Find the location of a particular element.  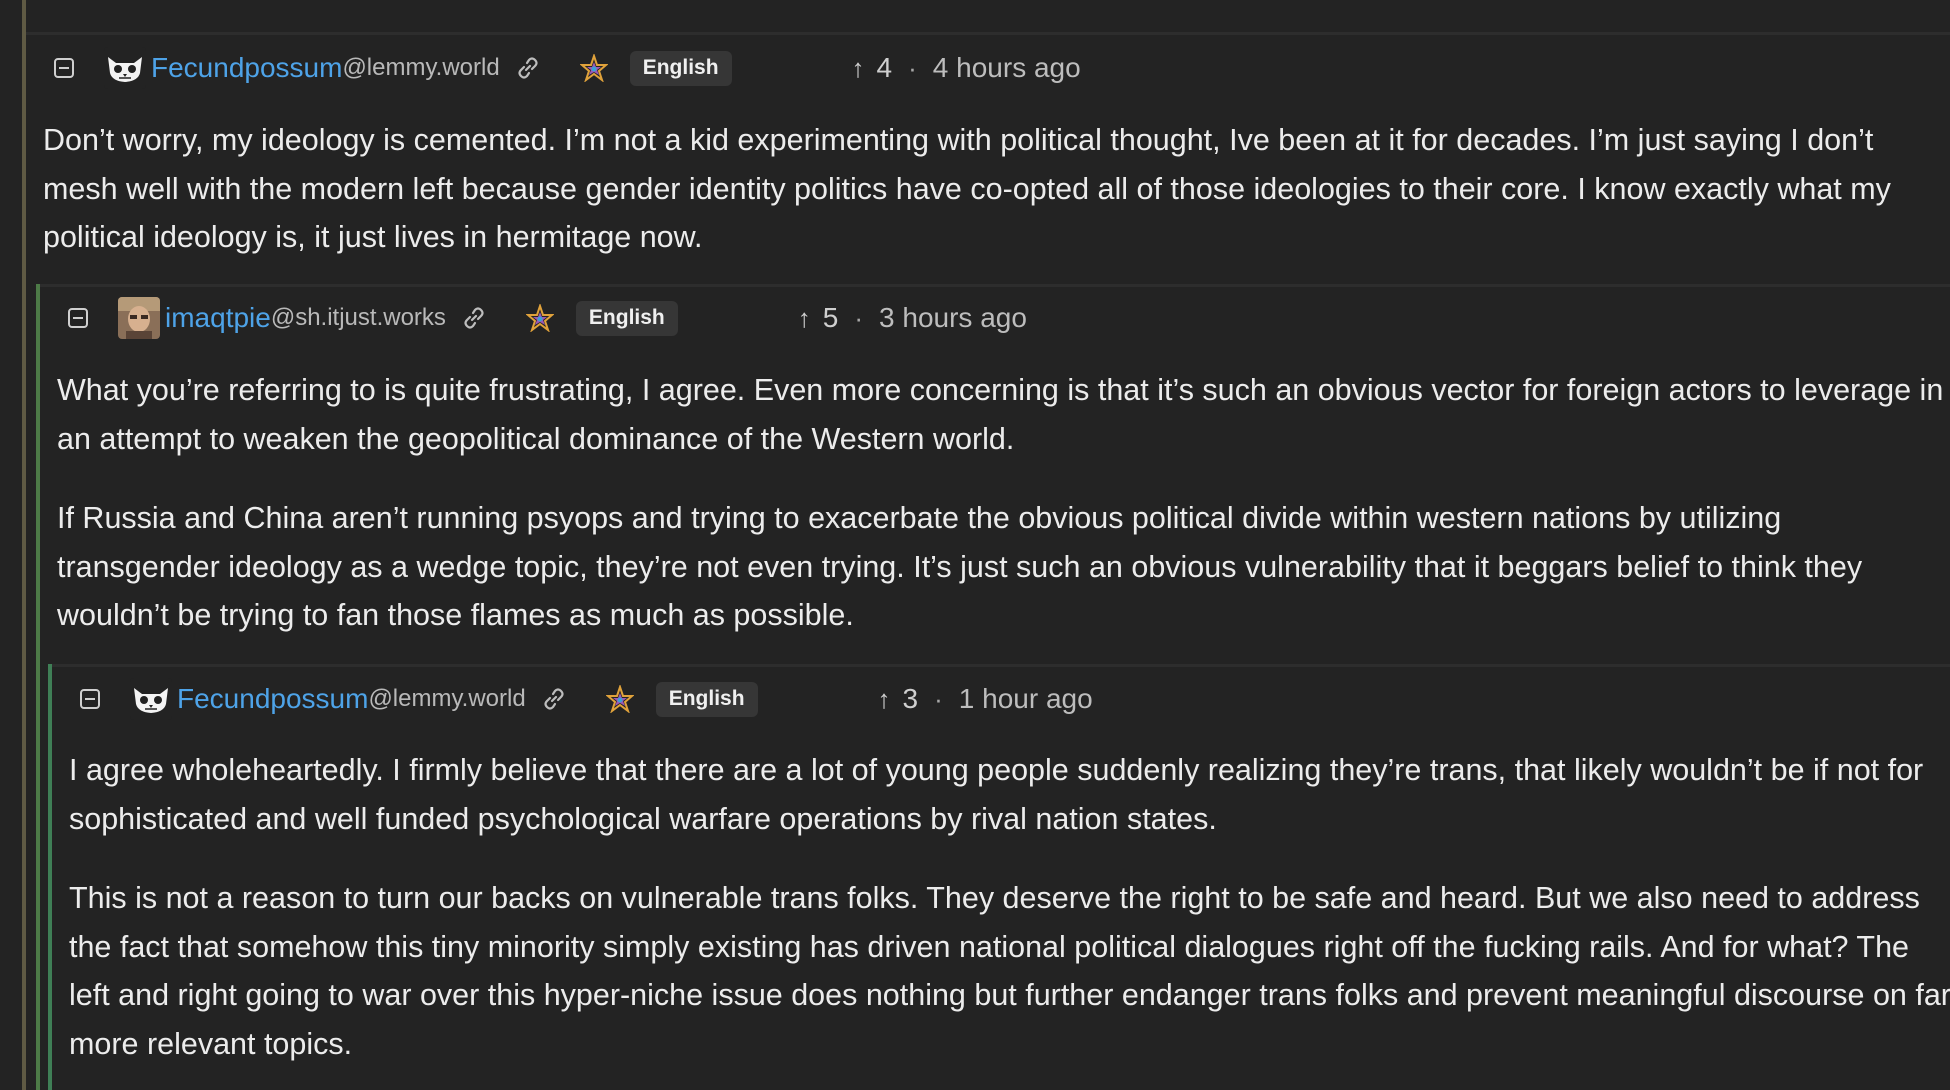

username-link: imaqtpie is located at coordinates (218, 318).